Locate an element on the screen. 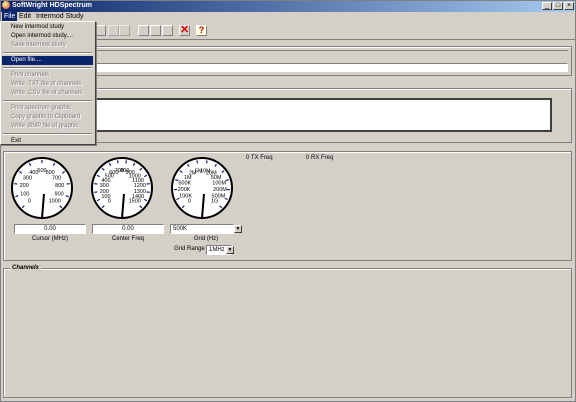 The width and height of the screenshot is (576, 402). file-menu-item: New intermod study is located at coordinates (47, 27).